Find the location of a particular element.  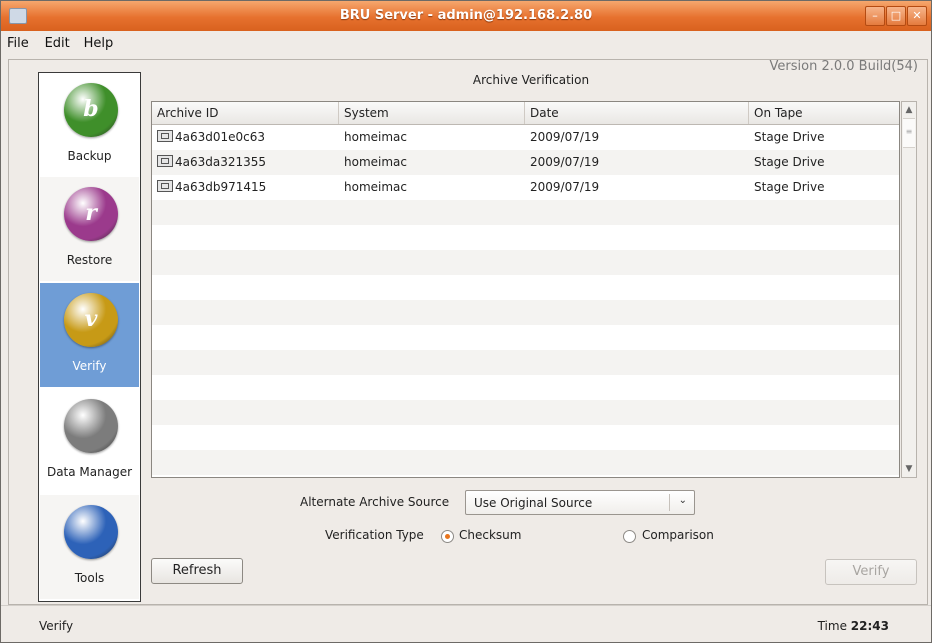

table-scrollbar: ▲ ≡ ▼ is located at coordinates (909, 289).